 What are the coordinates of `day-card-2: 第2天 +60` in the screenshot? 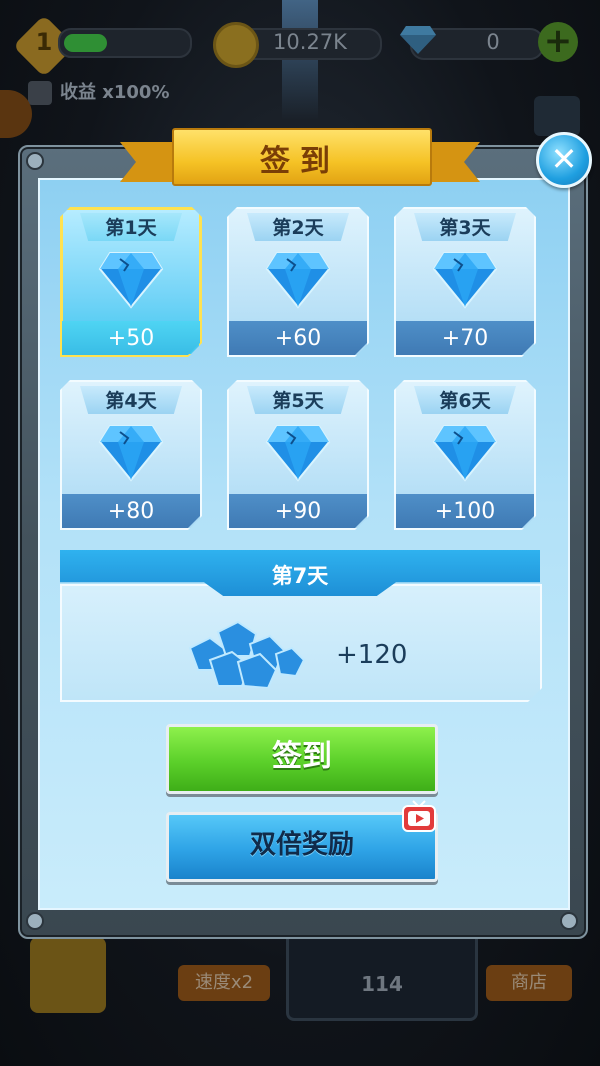 It's located at (298, 282).